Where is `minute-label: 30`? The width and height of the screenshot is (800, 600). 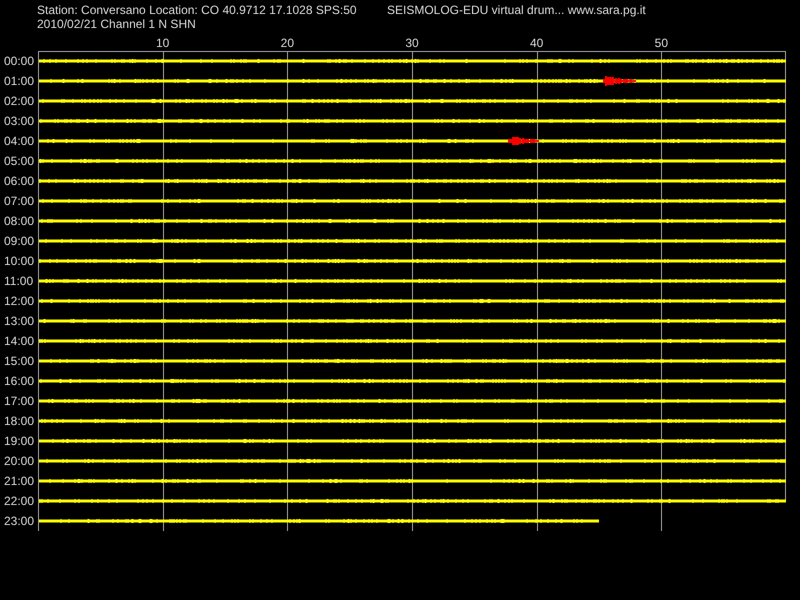 minute-label: 30 is located at coordinates (412, 43).